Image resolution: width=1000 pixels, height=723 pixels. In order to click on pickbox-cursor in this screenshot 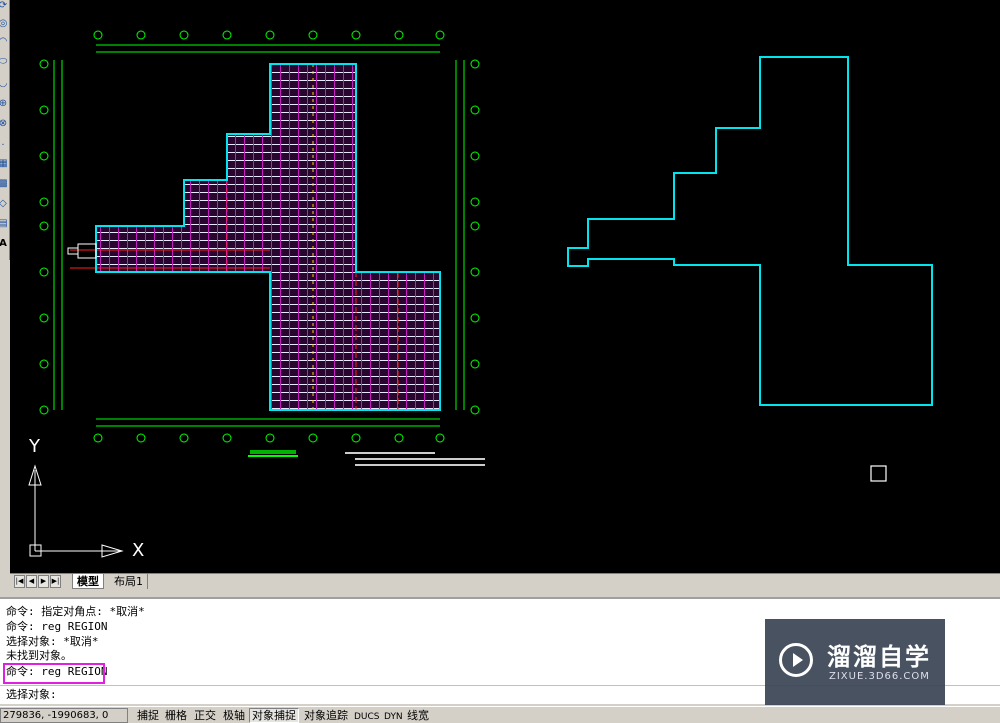, I will do `click(878, 473)`.